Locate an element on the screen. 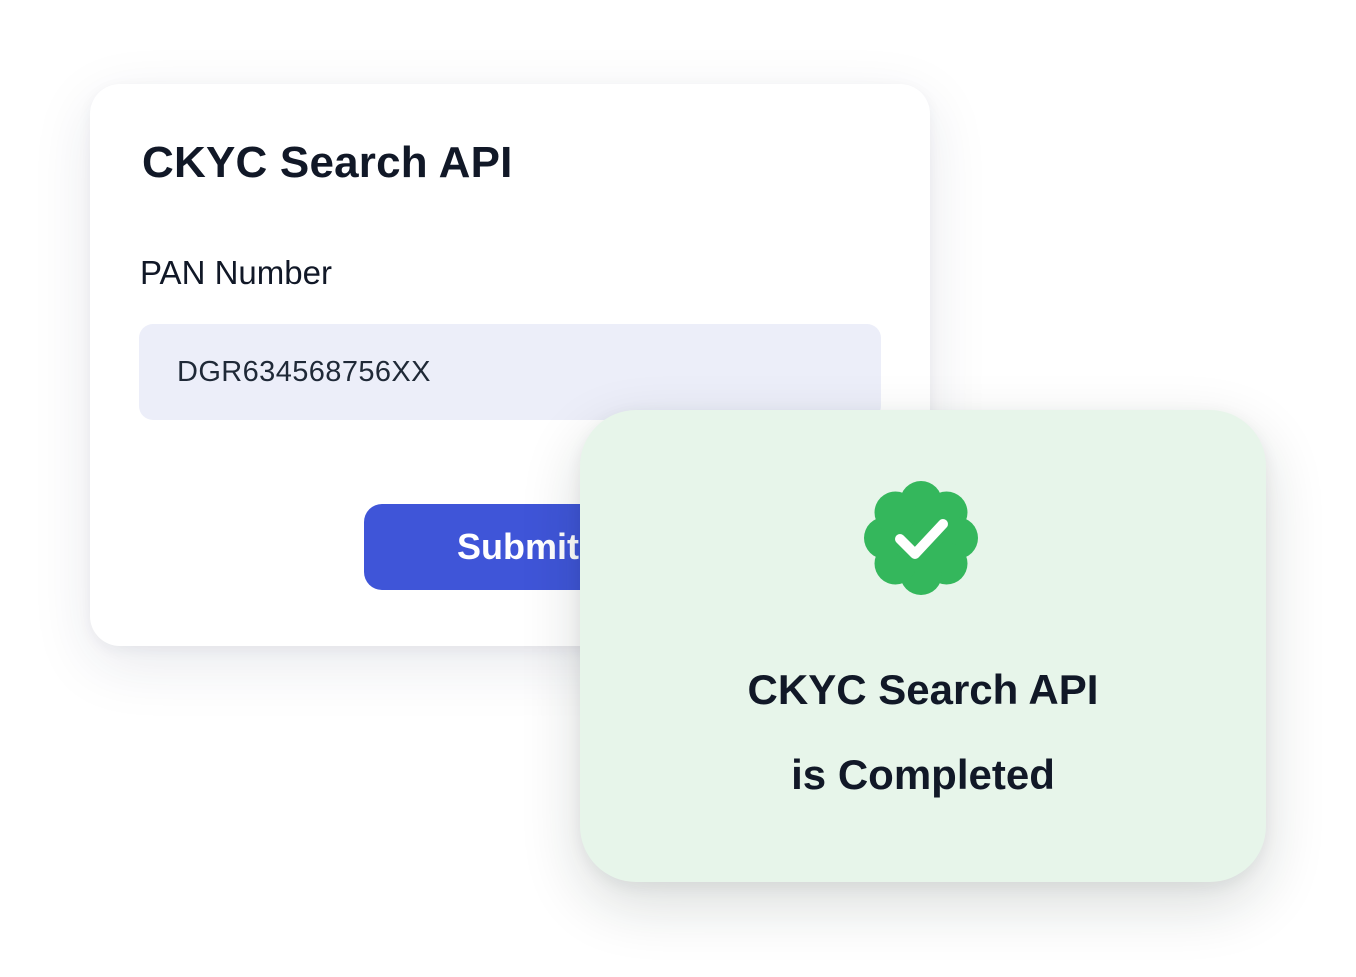 This screenshot has width=1356, height=977. pan-number-input is located at coordinates (510, 372).